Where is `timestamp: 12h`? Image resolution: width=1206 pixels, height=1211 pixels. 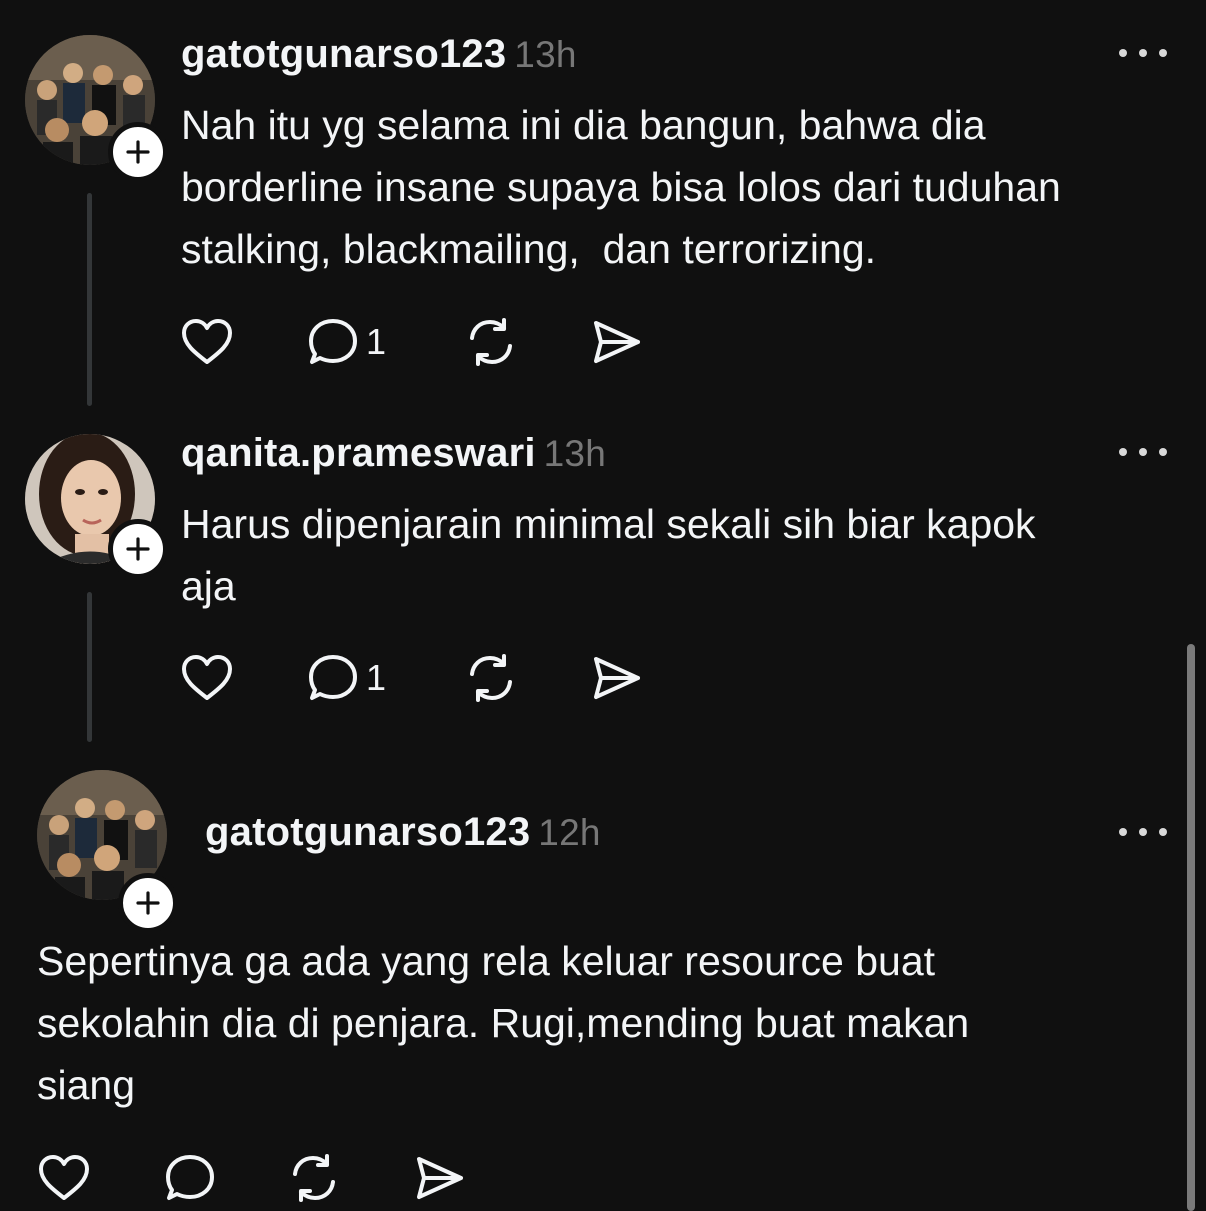 timestamp: 12h is located at coordinates (569, 832).